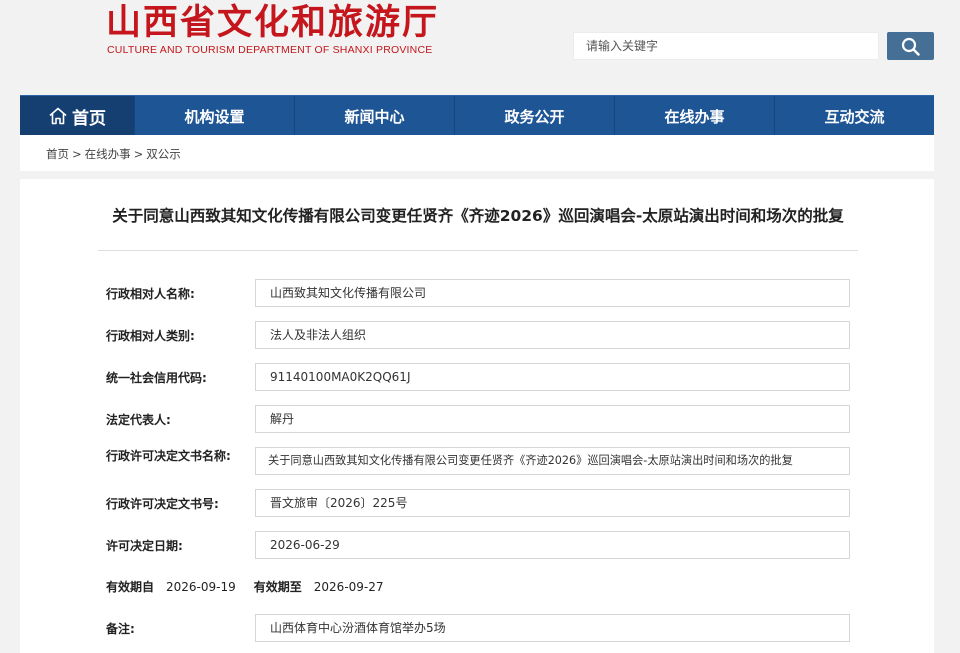  What do you see at coordinates (168, 456) in the screenshot?
I see `field-label: 行政许可决定文书名称:` at bounding box center [168, 456].